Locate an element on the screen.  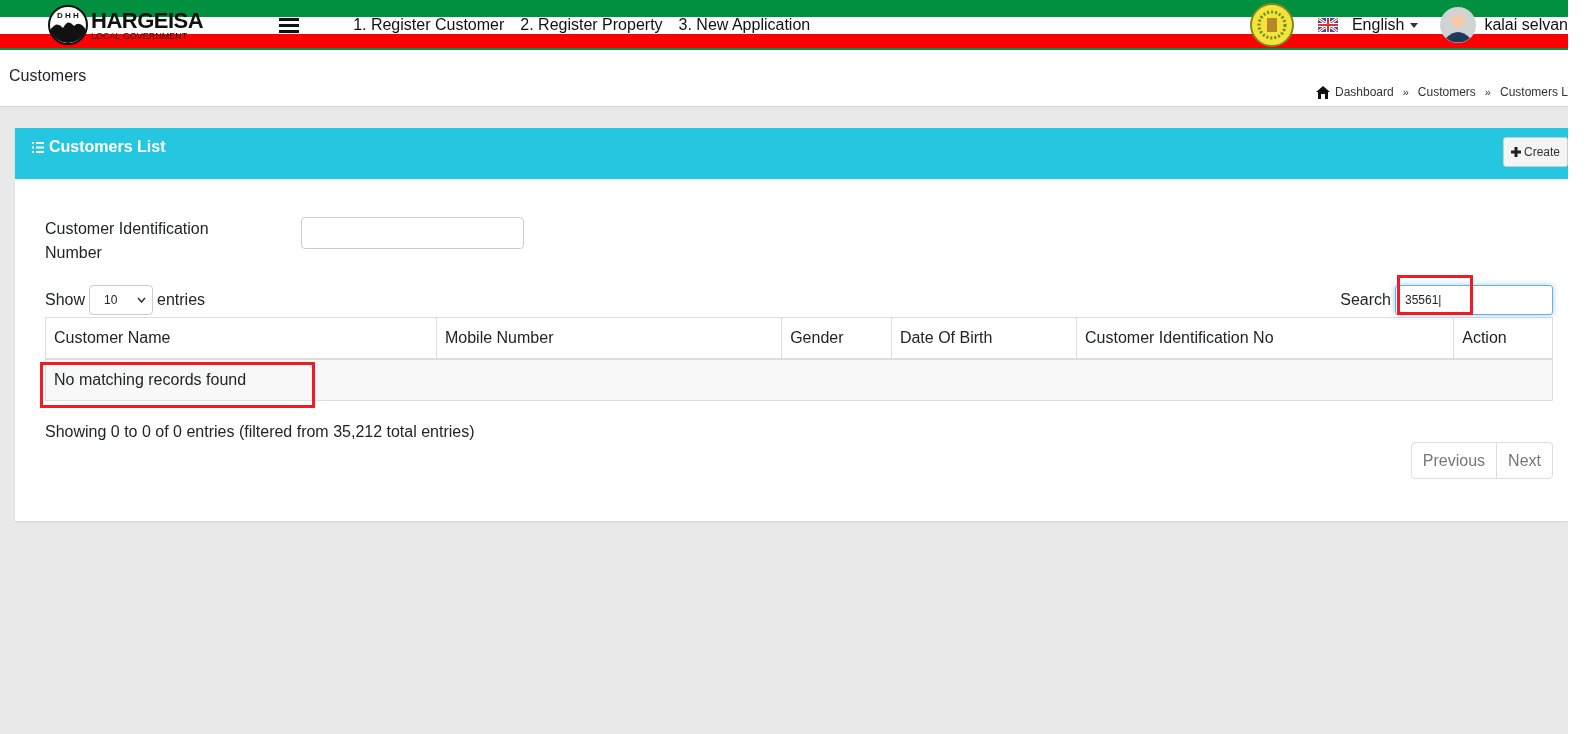
uk-flag-icon is located at coordinates (1327, 25).